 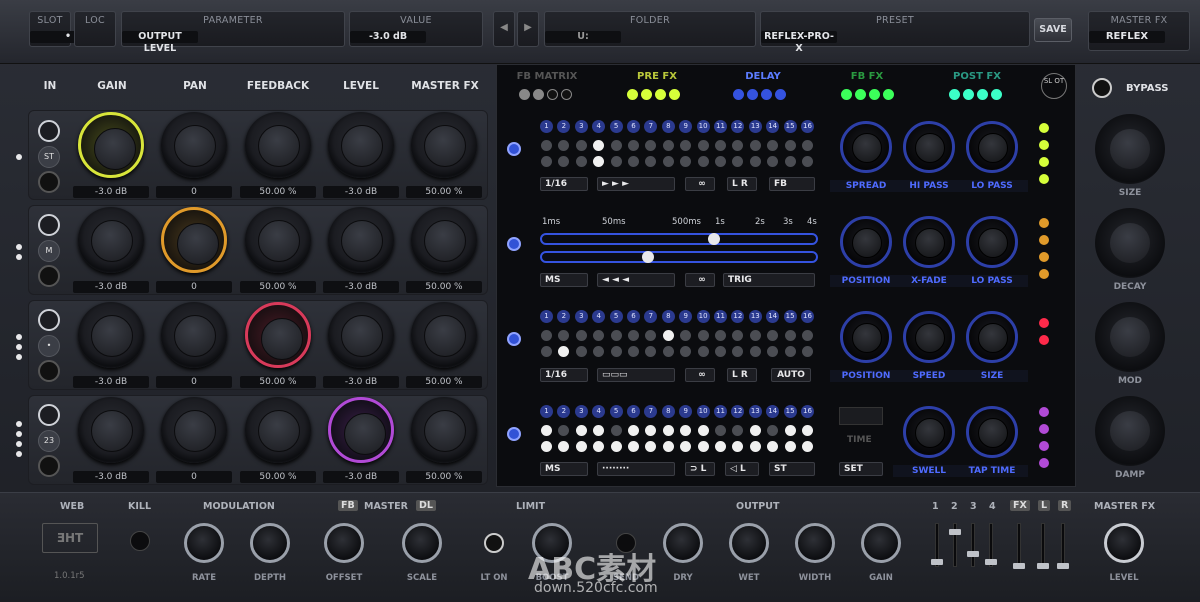 What do you see at coordinates (1019, 566) in the screenshot?
I see `fader-cap` at bounding box center [1019, 566].